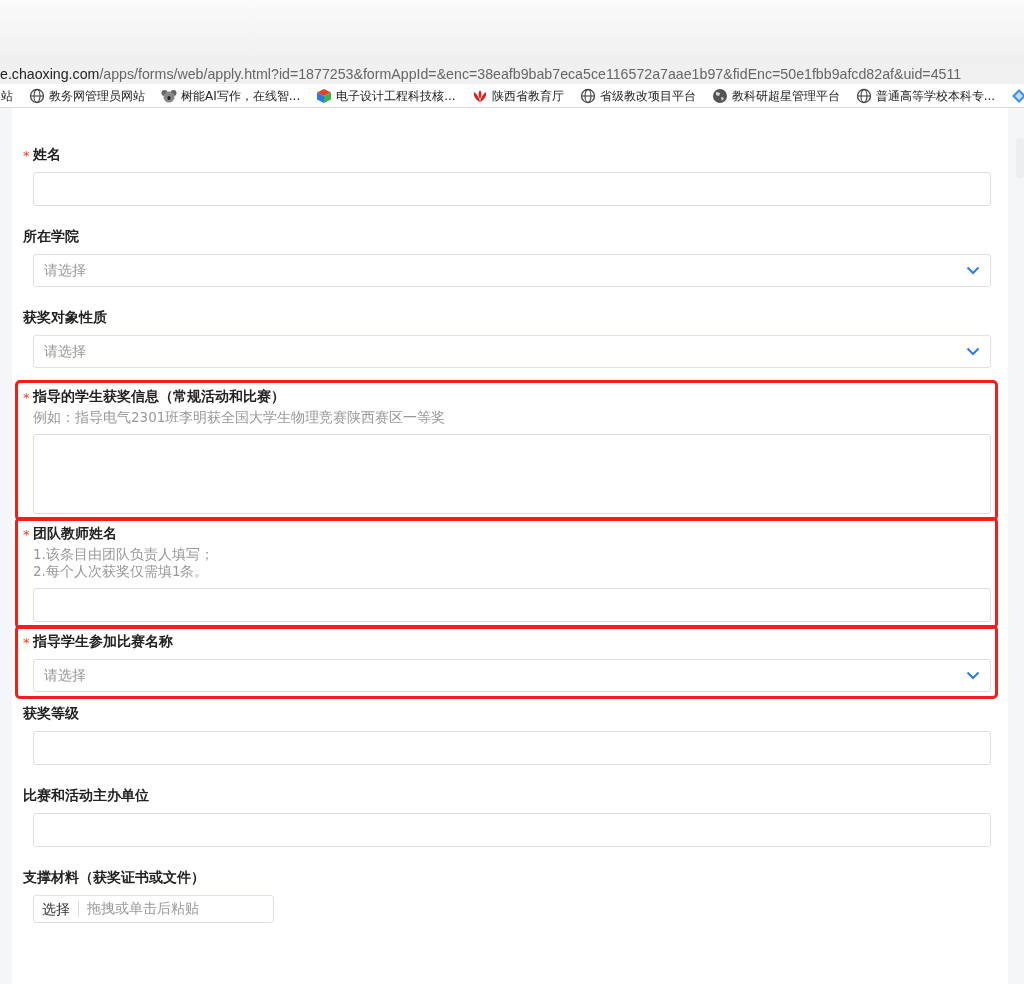 The image size is (1024, 984). I want to click on koala-icon, so click(169, 96).